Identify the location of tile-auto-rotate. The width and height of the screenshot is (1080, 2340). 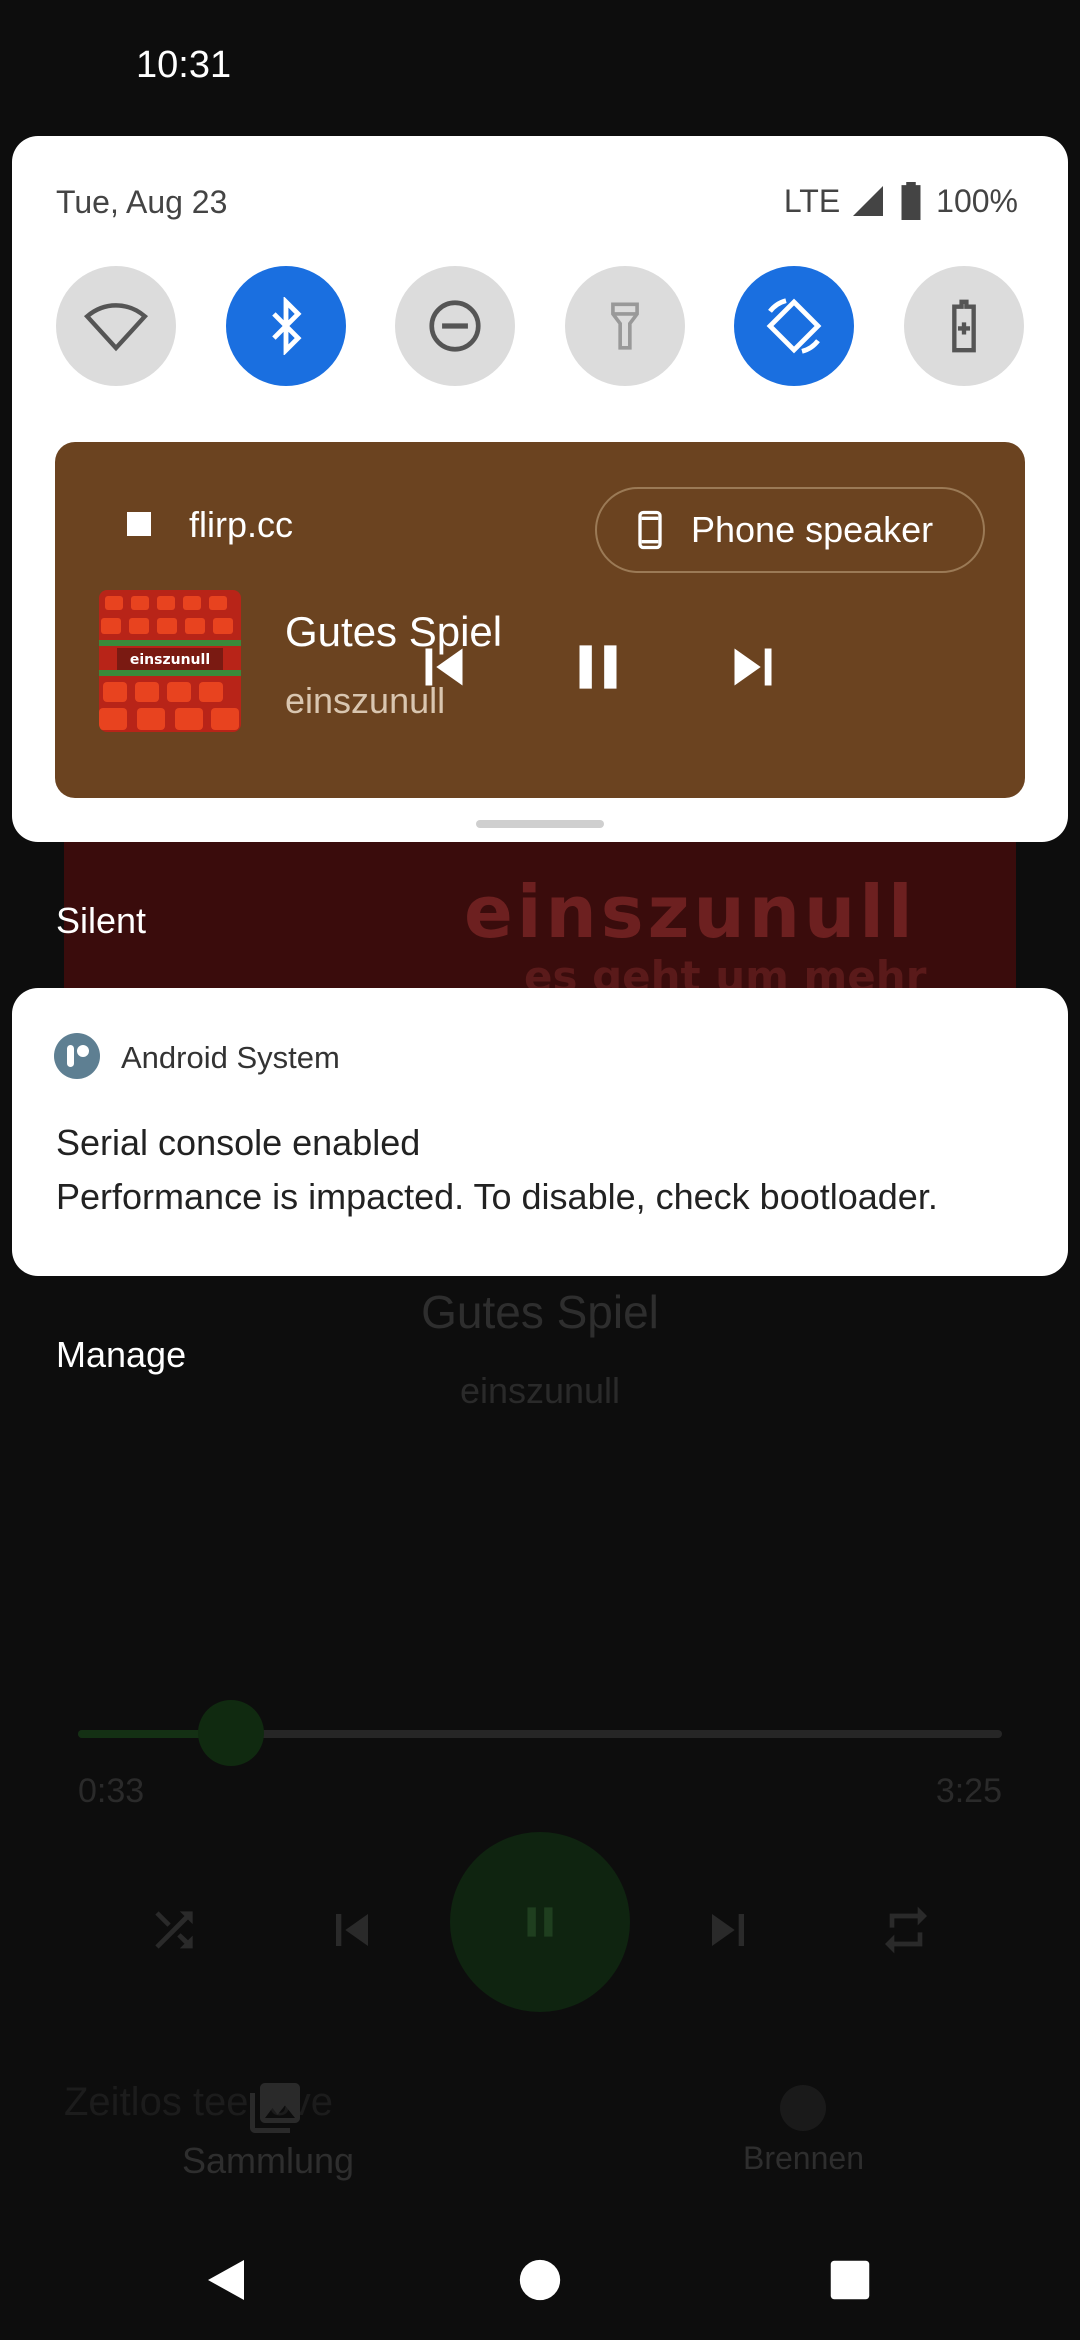
(794, 326).